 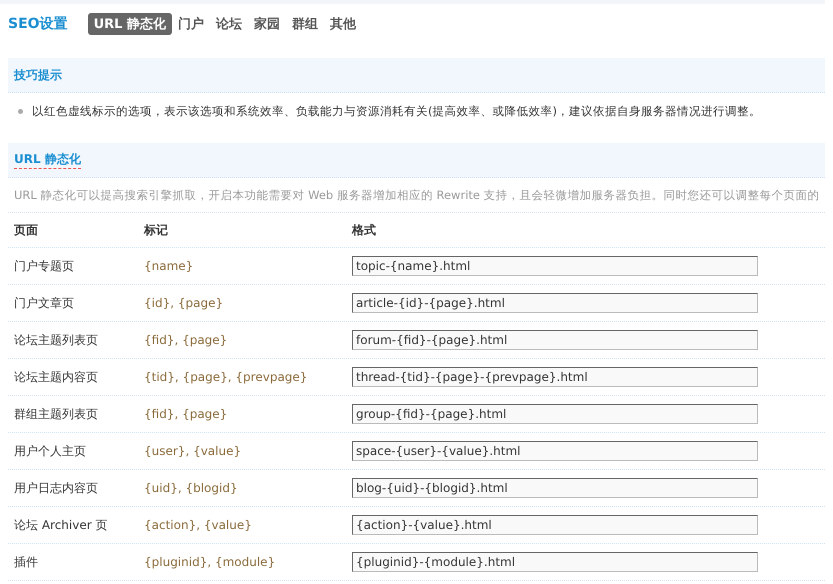 What do you see at coordinates (229, 24) in the screenshot?
I see `tab: 论坛` at bounding box center [229, 24].